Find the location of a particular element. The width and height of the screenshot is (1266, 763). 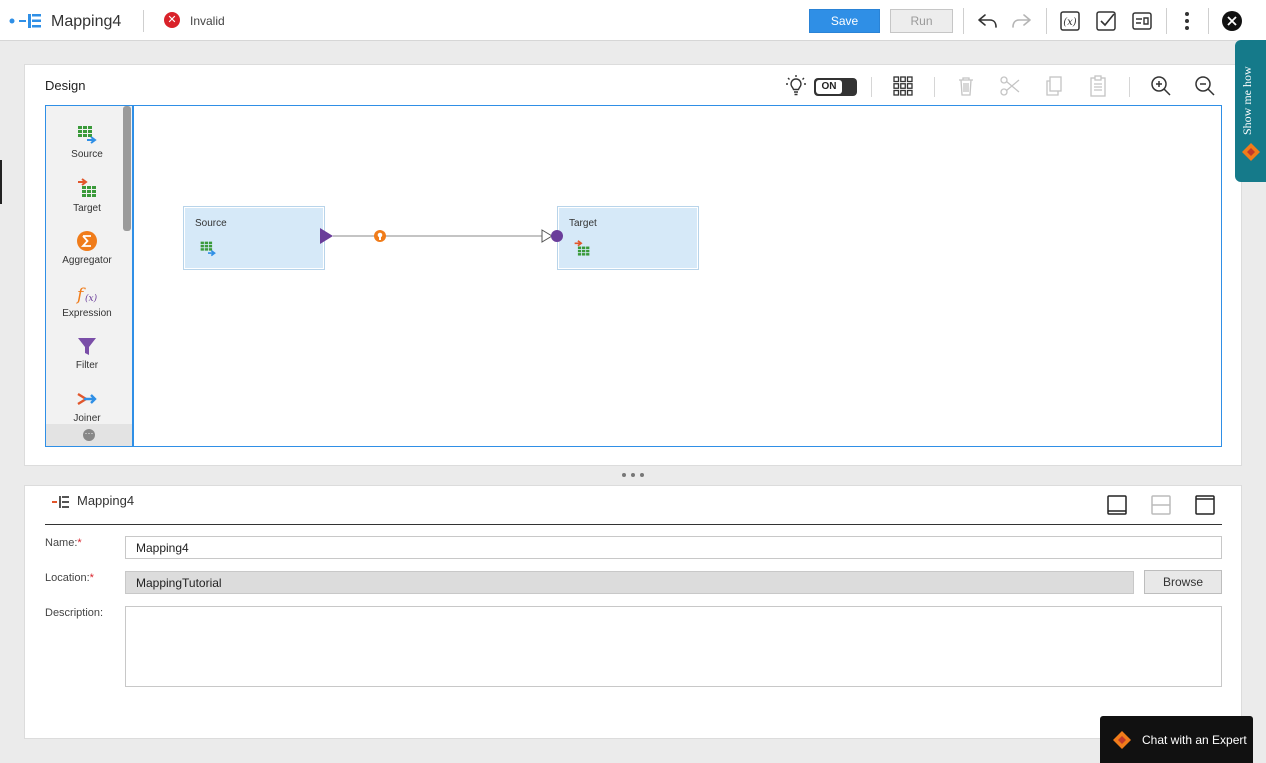

palette-more: ··· is located at coordinates (89, 435).